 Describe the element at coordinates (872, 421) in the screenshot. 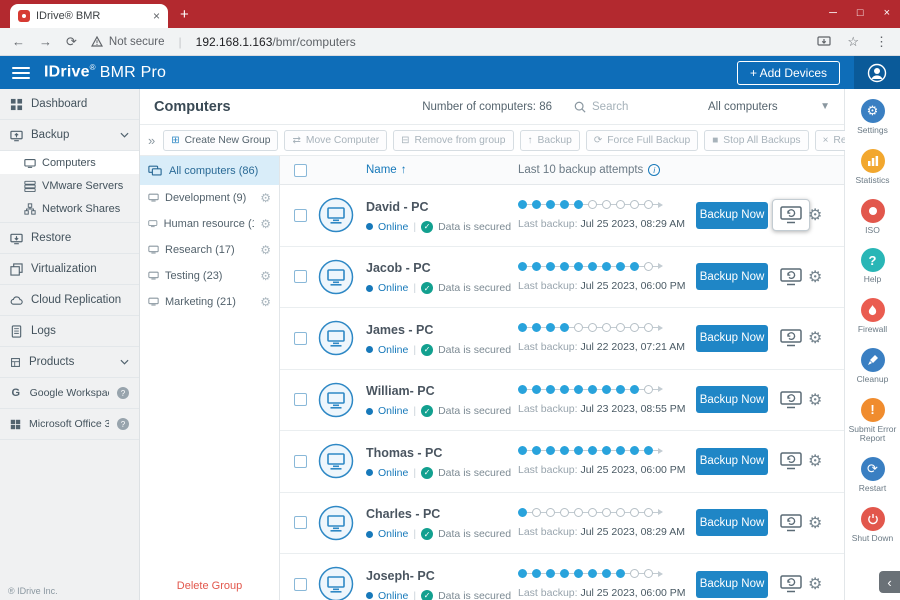

I see `rail-item-submit-error-report: ! Submit Error Report` at that location.